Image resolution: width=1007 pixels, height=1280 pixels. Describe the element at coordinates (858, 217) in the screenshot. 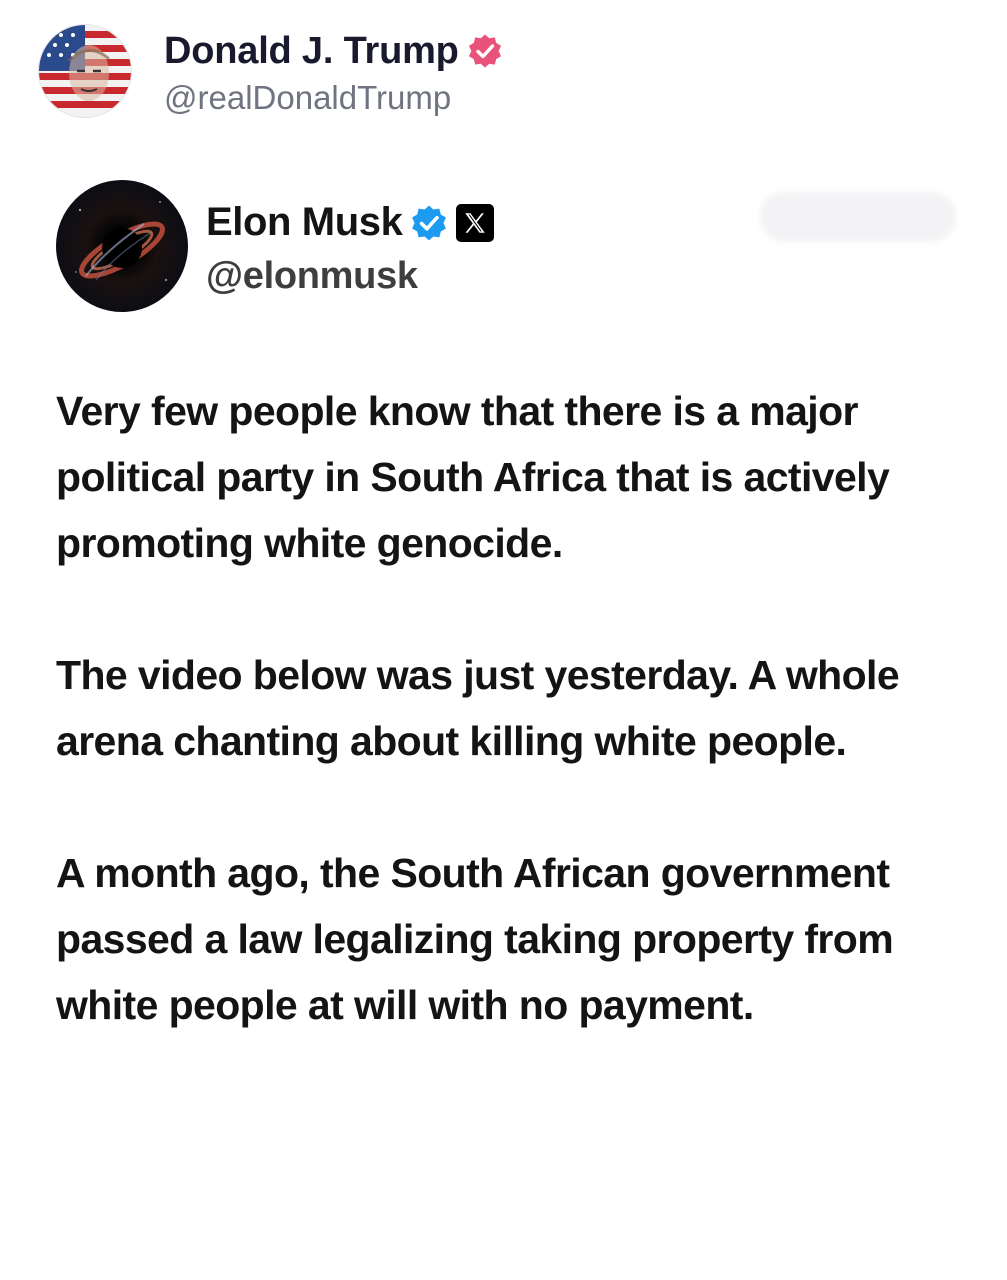

I see `blurred-follow-button` at that location.